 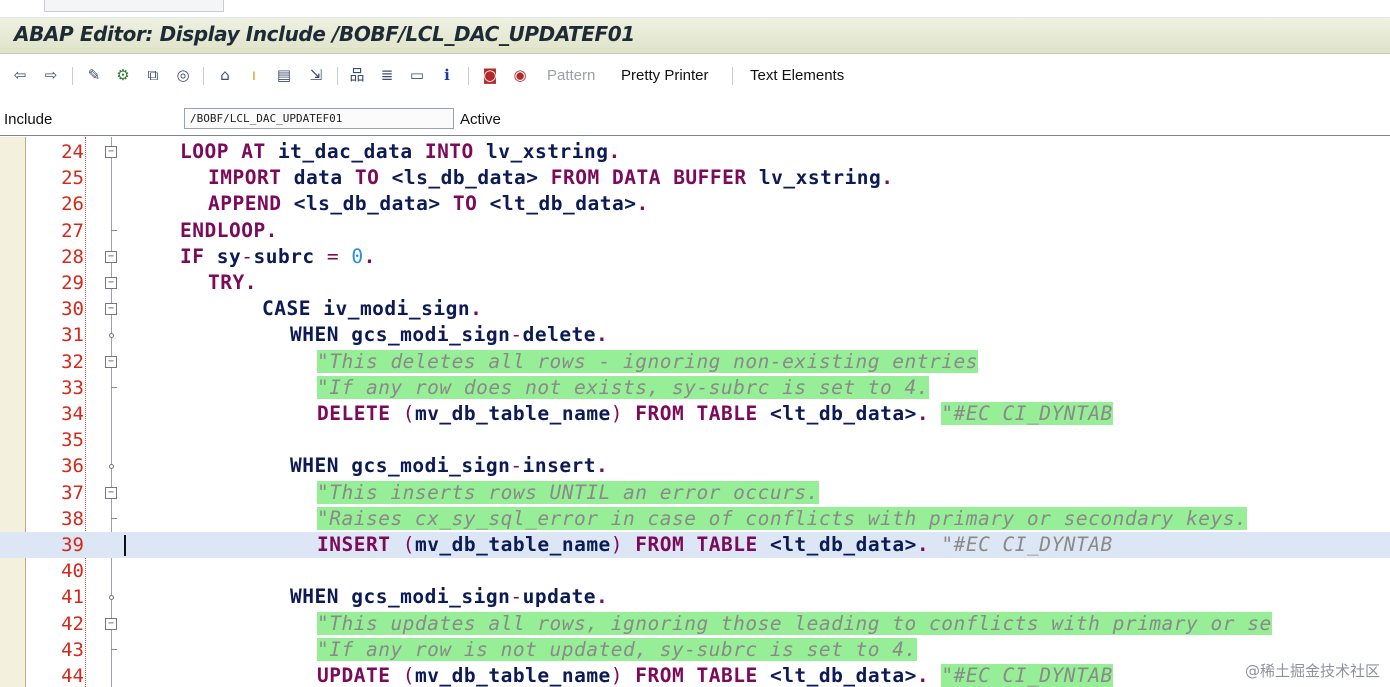 I want to click on code-line: 41 WHEN gcs_modi_sign-update., so click(x=695, y=597).